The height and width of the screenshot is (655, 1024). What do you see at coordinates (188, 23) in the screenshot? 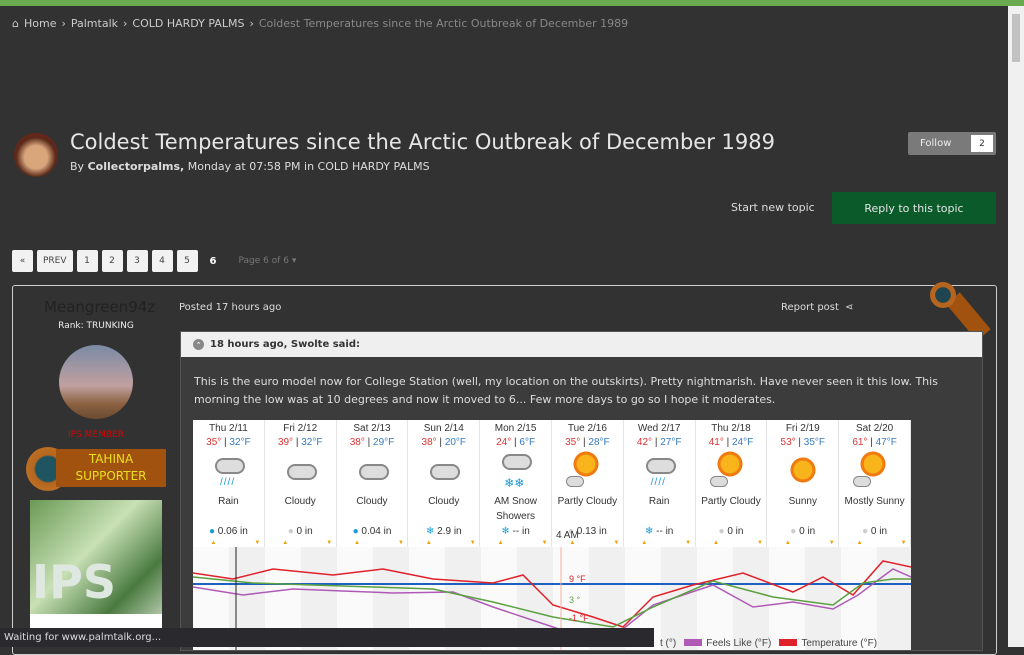
I see `breadcrumb-forum: COLD HARDY PALMS` at bounding box center [188, 23].